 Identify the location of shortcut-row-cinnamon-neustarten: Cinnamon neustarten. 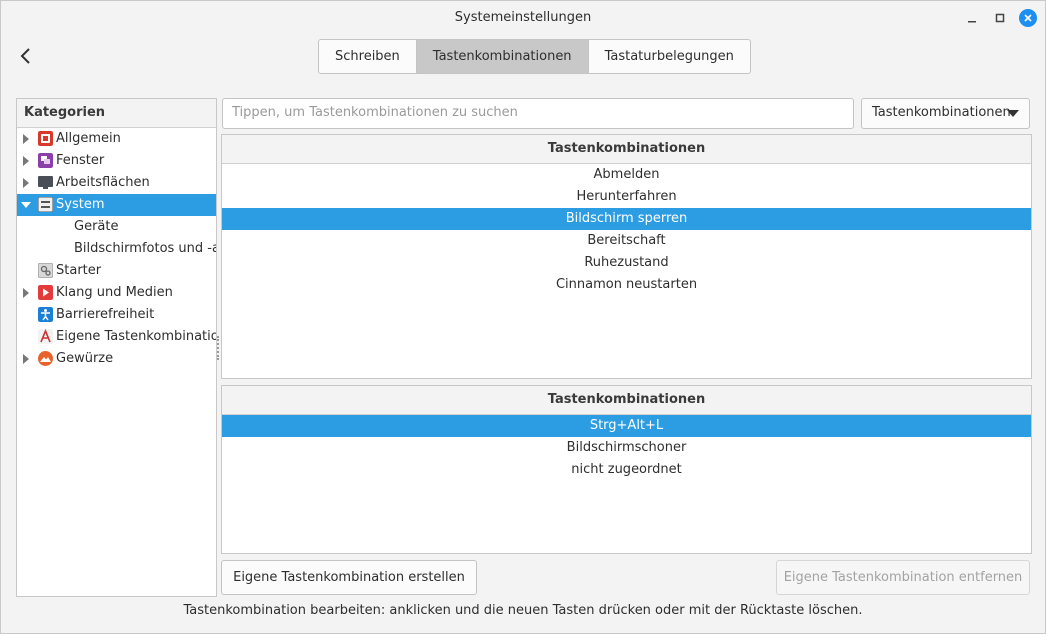
(626, 285).